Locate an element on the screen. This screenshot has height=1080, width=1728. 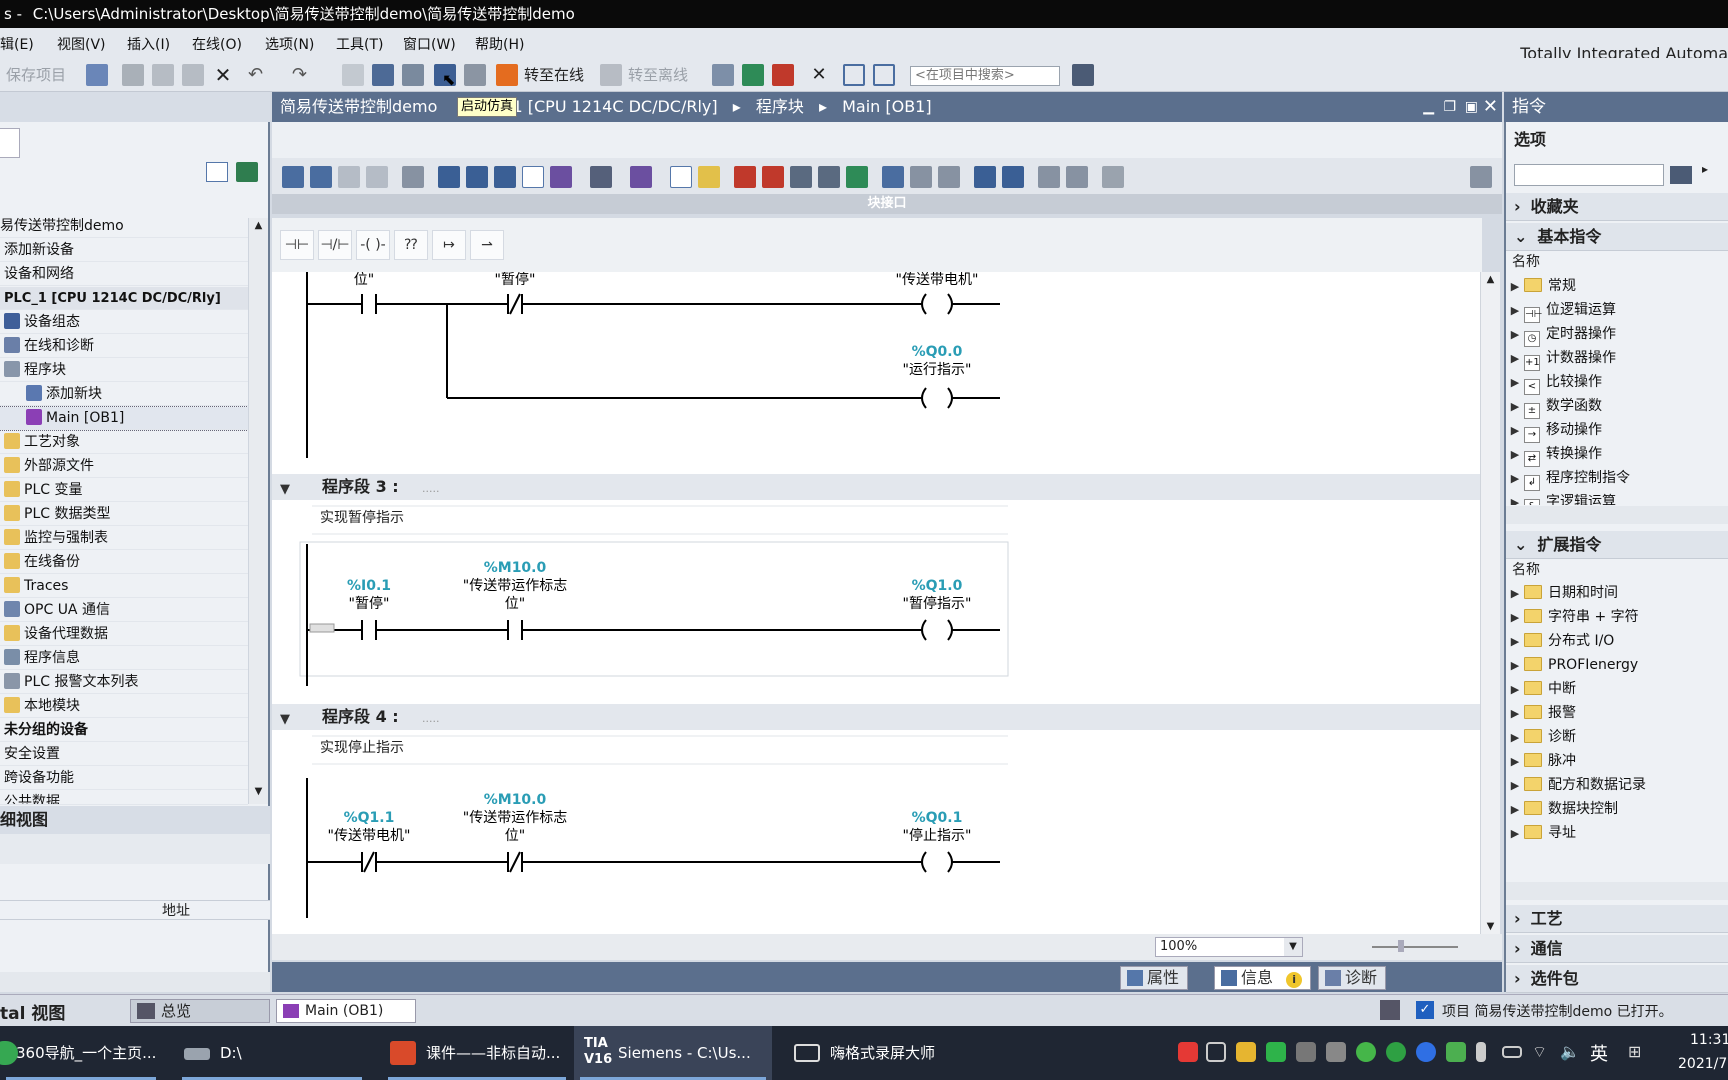
run-icon is located at coordinates (857, 177).